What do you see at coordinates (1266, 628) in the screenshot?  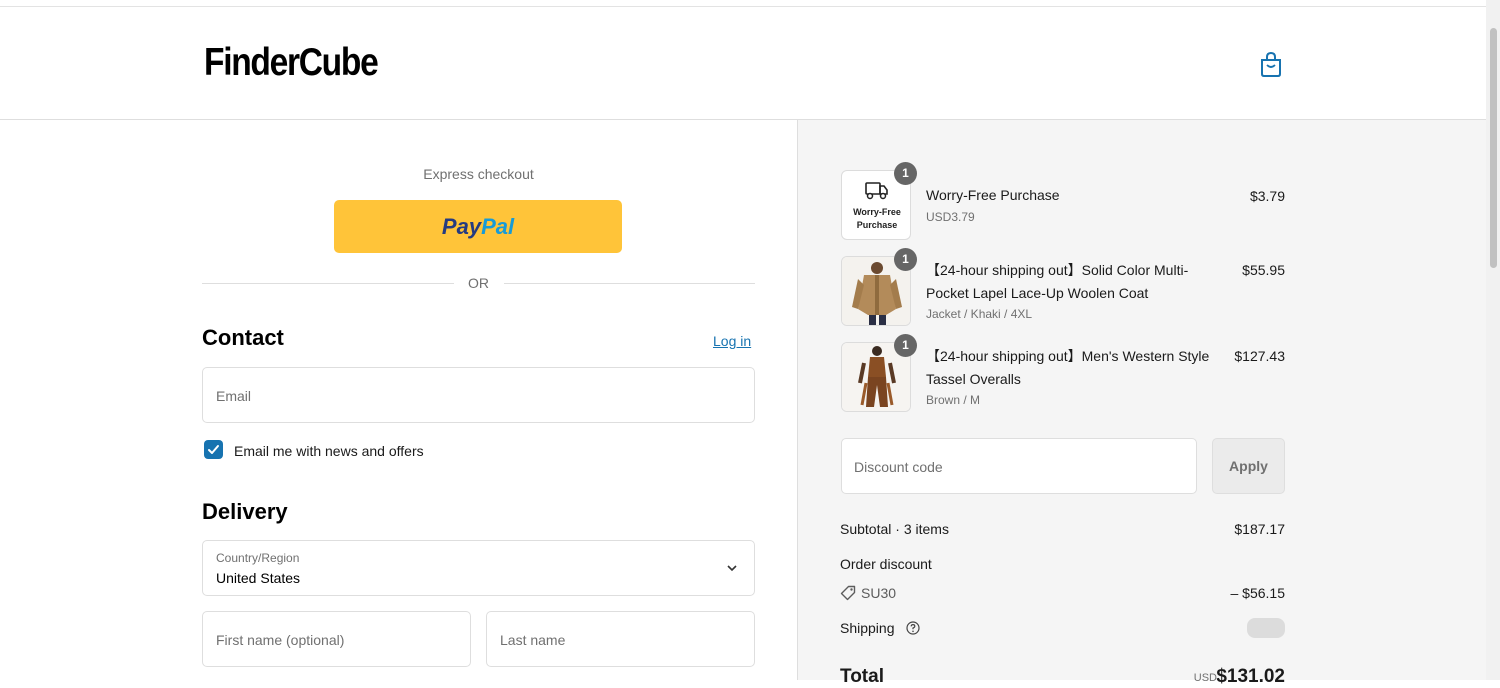 I see `shipping-loading-placeholder` at bounding box center [1266, 628].